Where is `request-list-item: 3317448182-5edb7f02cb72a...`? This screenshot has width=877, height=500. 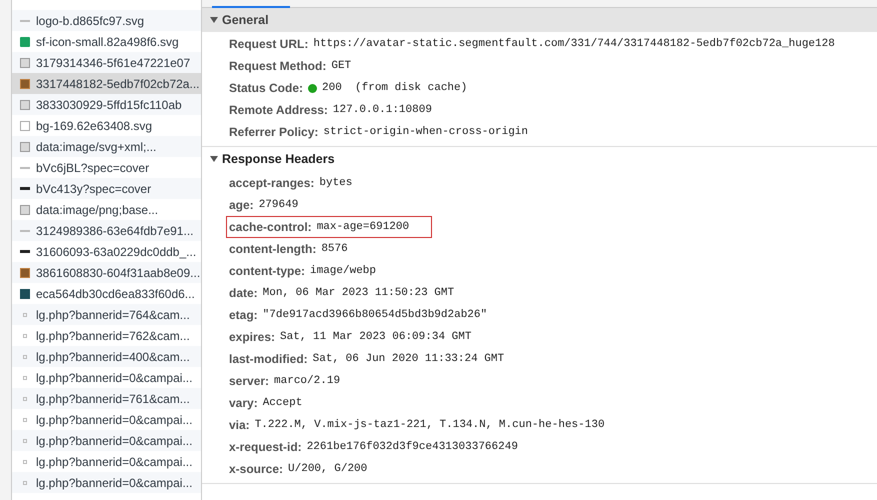 request-list-item: 3317448182-5edb7f02cb72a... is located at coordinates (106, 83).